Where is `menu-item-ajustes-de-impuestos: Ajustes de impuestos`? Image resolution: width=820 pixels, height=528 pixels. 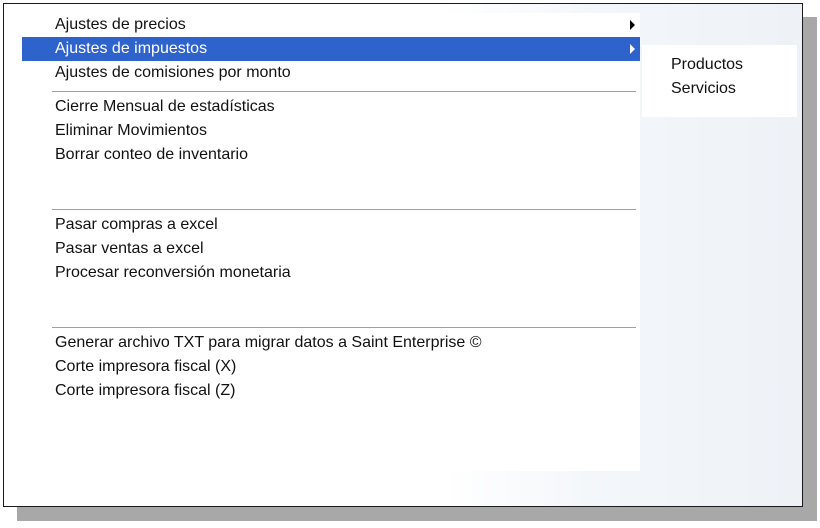
menu-item-ajustes-de-impuestos: Ajustes de impuestos is located at coordinates (331, 49).